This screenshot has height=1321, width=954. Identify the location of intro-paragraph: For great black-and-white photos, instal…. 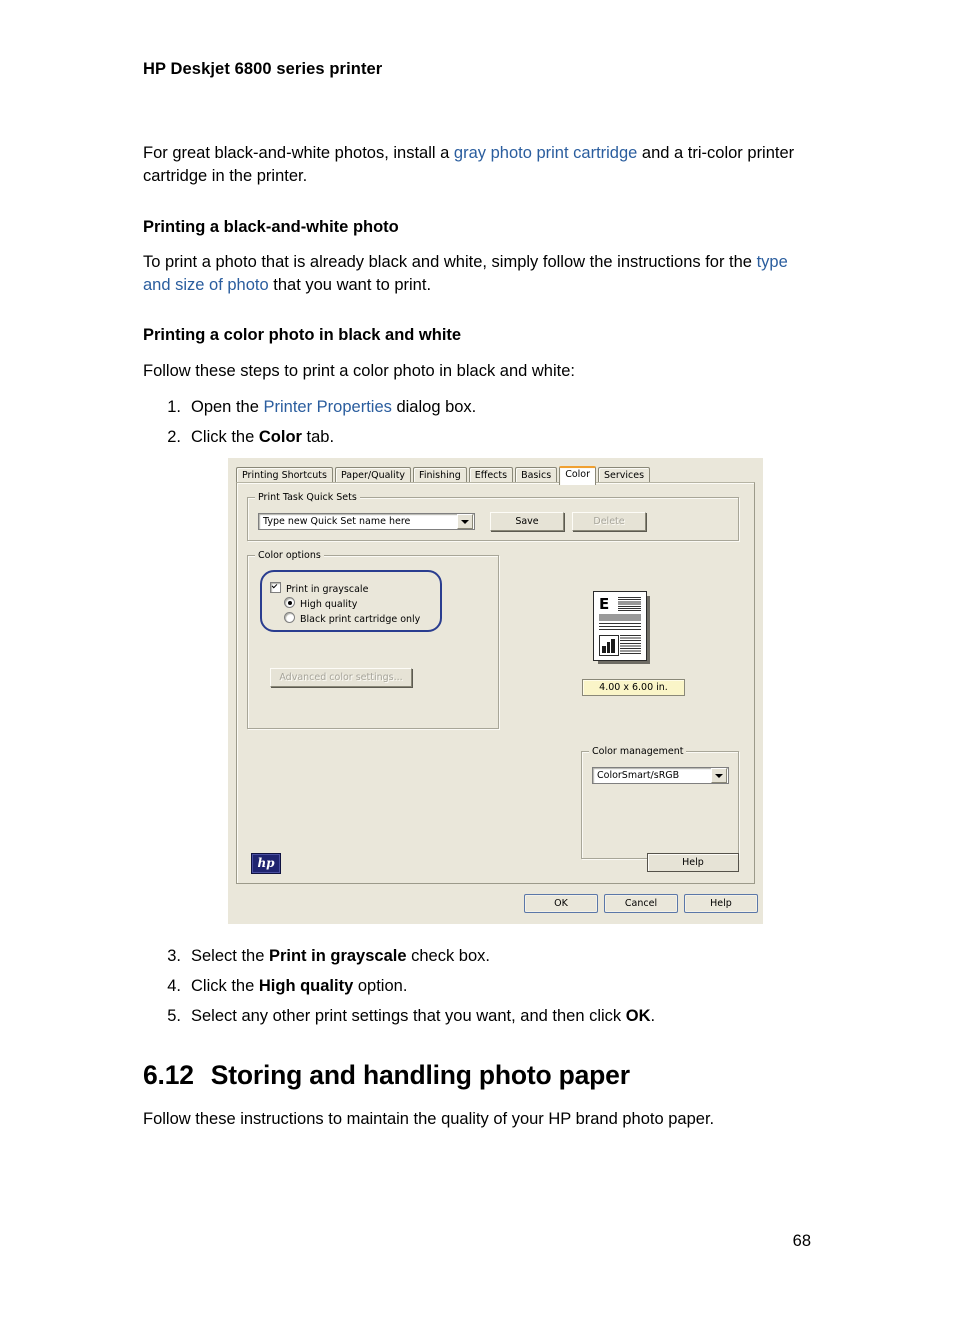
(479, 164).